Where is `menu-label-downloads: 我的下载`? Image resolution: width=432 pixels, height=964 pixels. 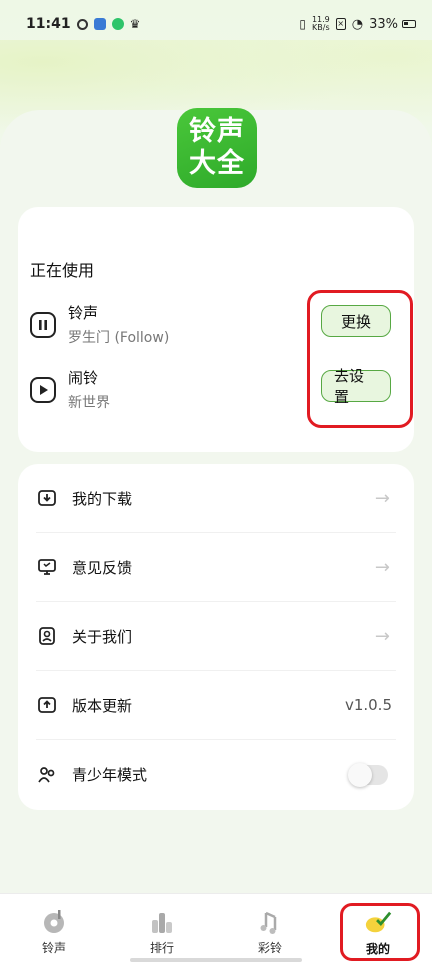 menu-label-downloads: 我的下载 is located at coordinates (102, 498).